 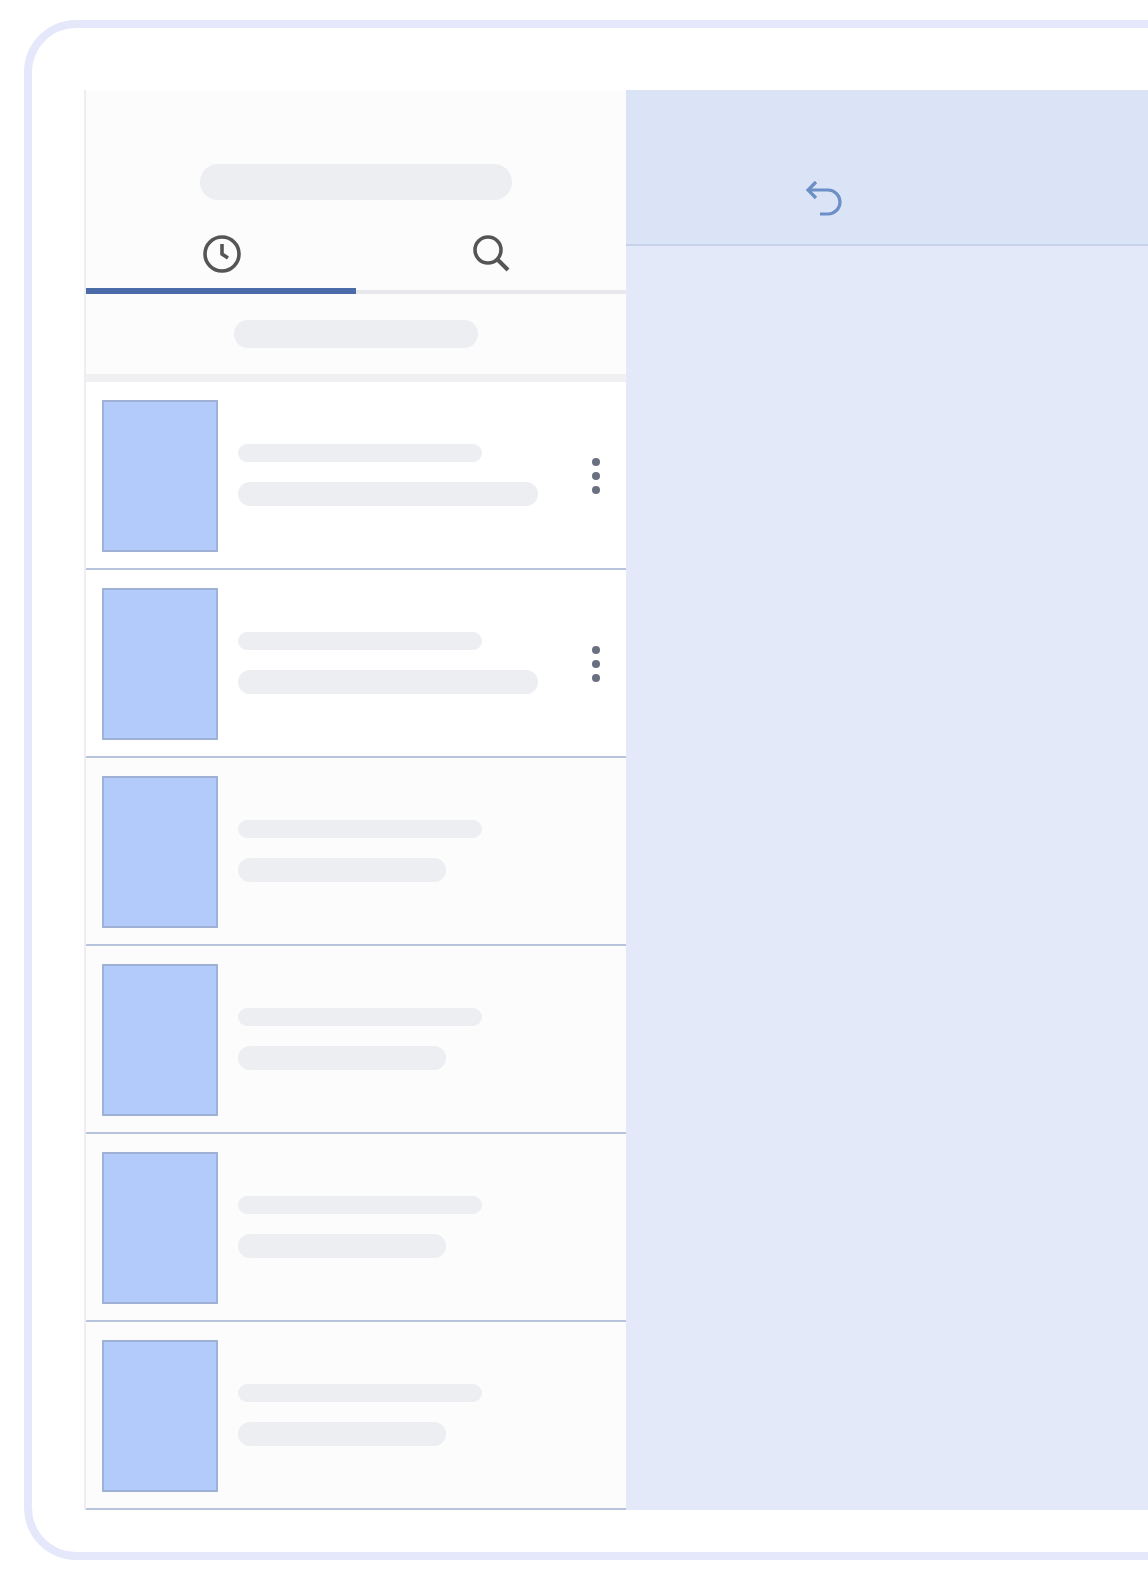 What do you see at coordinates (221, 254) in the screenshot?
I see `clock-icon` at bounding box center [221, 254].